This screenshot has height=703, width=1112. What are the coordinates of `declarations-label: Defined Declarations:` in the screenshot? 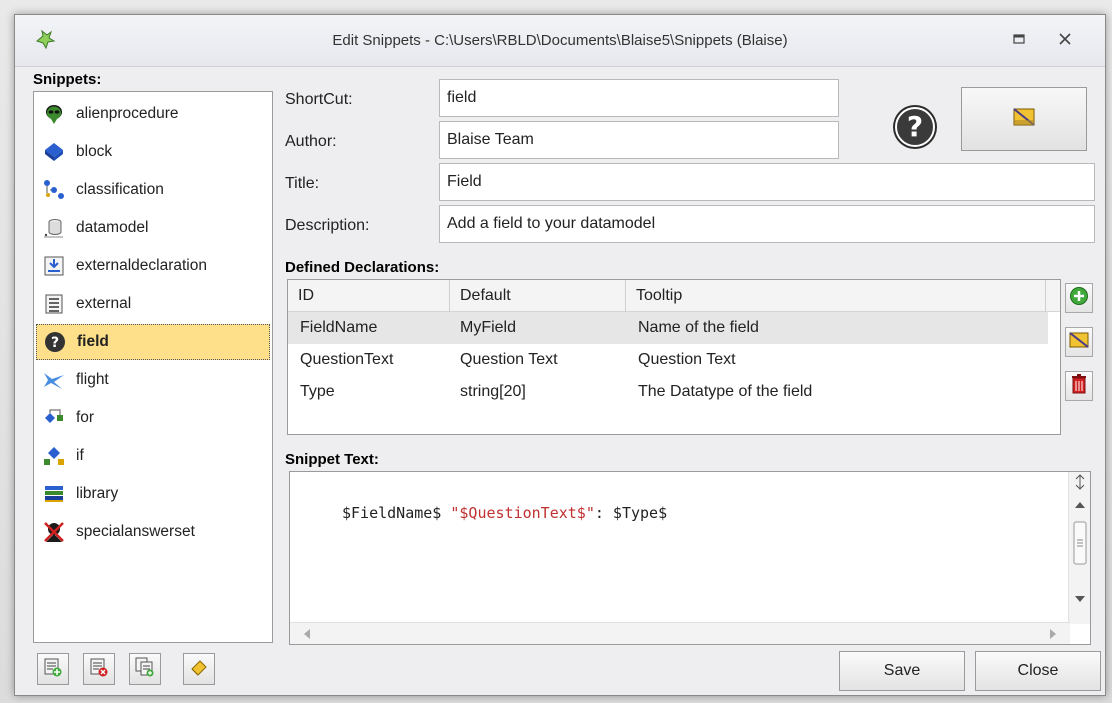 It's located at (362, 267).